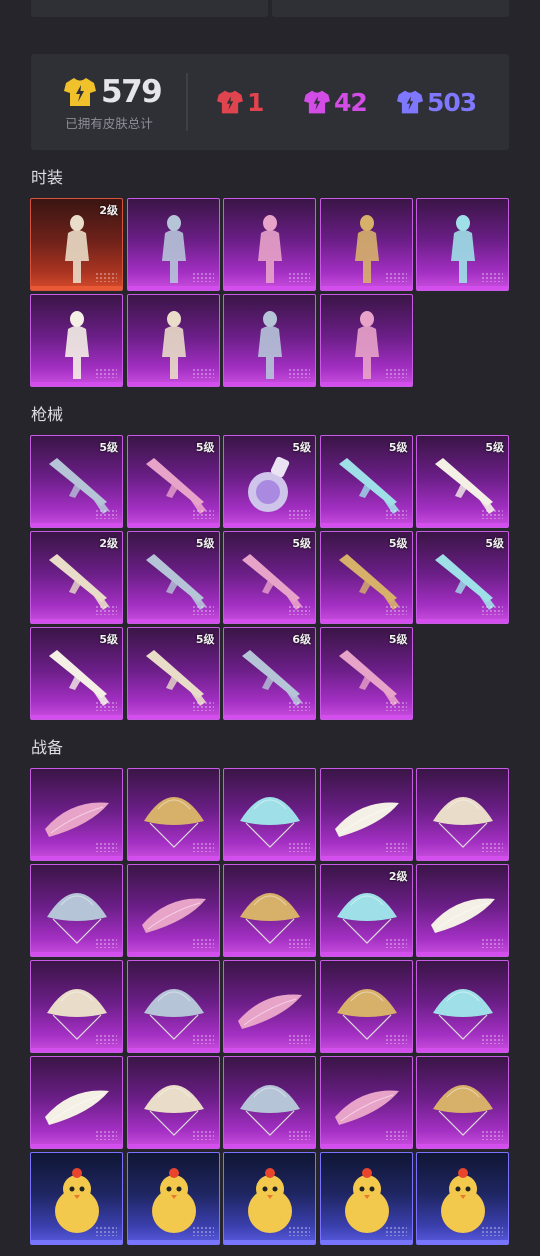 The width and height of the screenshot is (540, 1256). What do you see at coordinates (269, 814) in the screenshot?
I see `item-blue-gold-parachute` at bounding box center [269, 814].